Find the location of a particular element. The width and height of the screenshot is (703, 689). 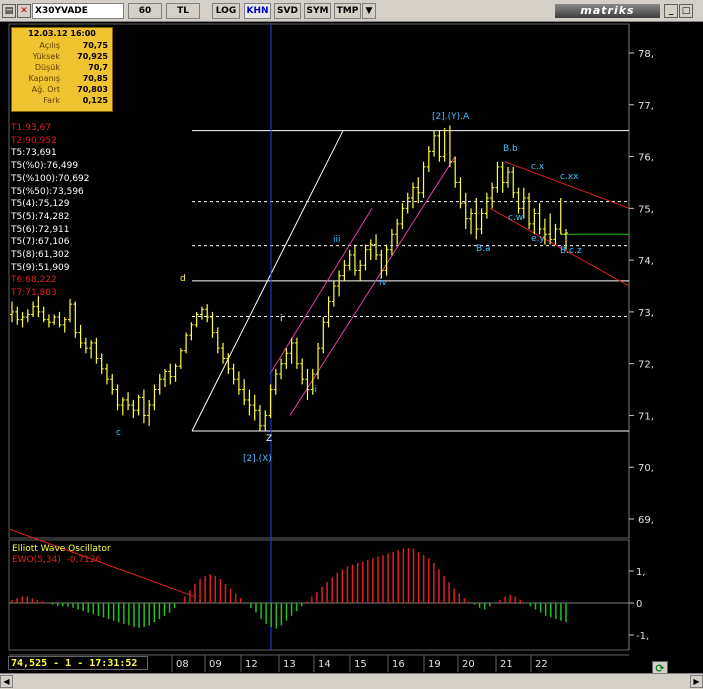

target-level-label: T5(%0):76,499 is located at coordinates (45, 166).